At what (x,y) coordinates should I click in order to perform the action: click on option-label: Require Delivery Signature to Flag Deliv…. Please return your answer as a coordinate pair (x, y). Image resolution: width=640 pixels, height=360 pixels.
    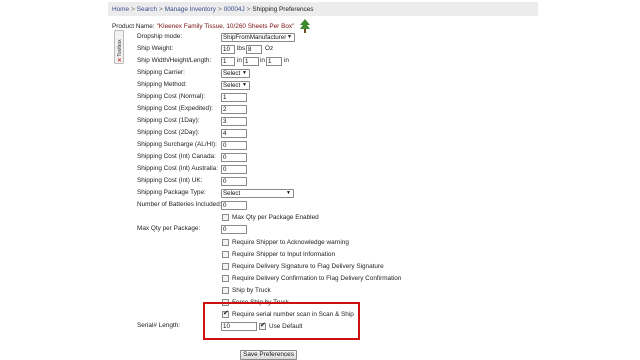
    Looking at the image, I should click on (308, 266).